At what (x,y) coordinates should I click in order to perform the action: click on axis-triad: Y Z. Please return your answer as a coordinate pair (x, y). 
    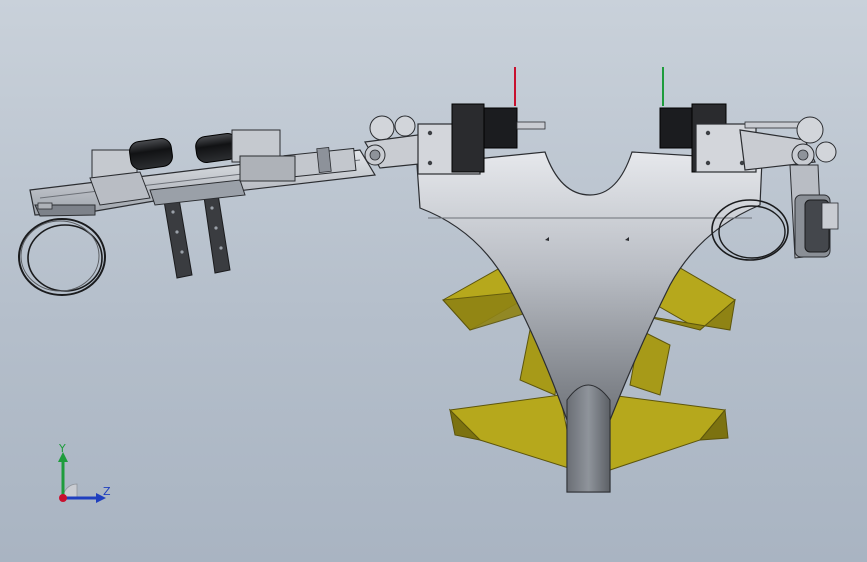
    Looking at the image, I should click on (84, 472).